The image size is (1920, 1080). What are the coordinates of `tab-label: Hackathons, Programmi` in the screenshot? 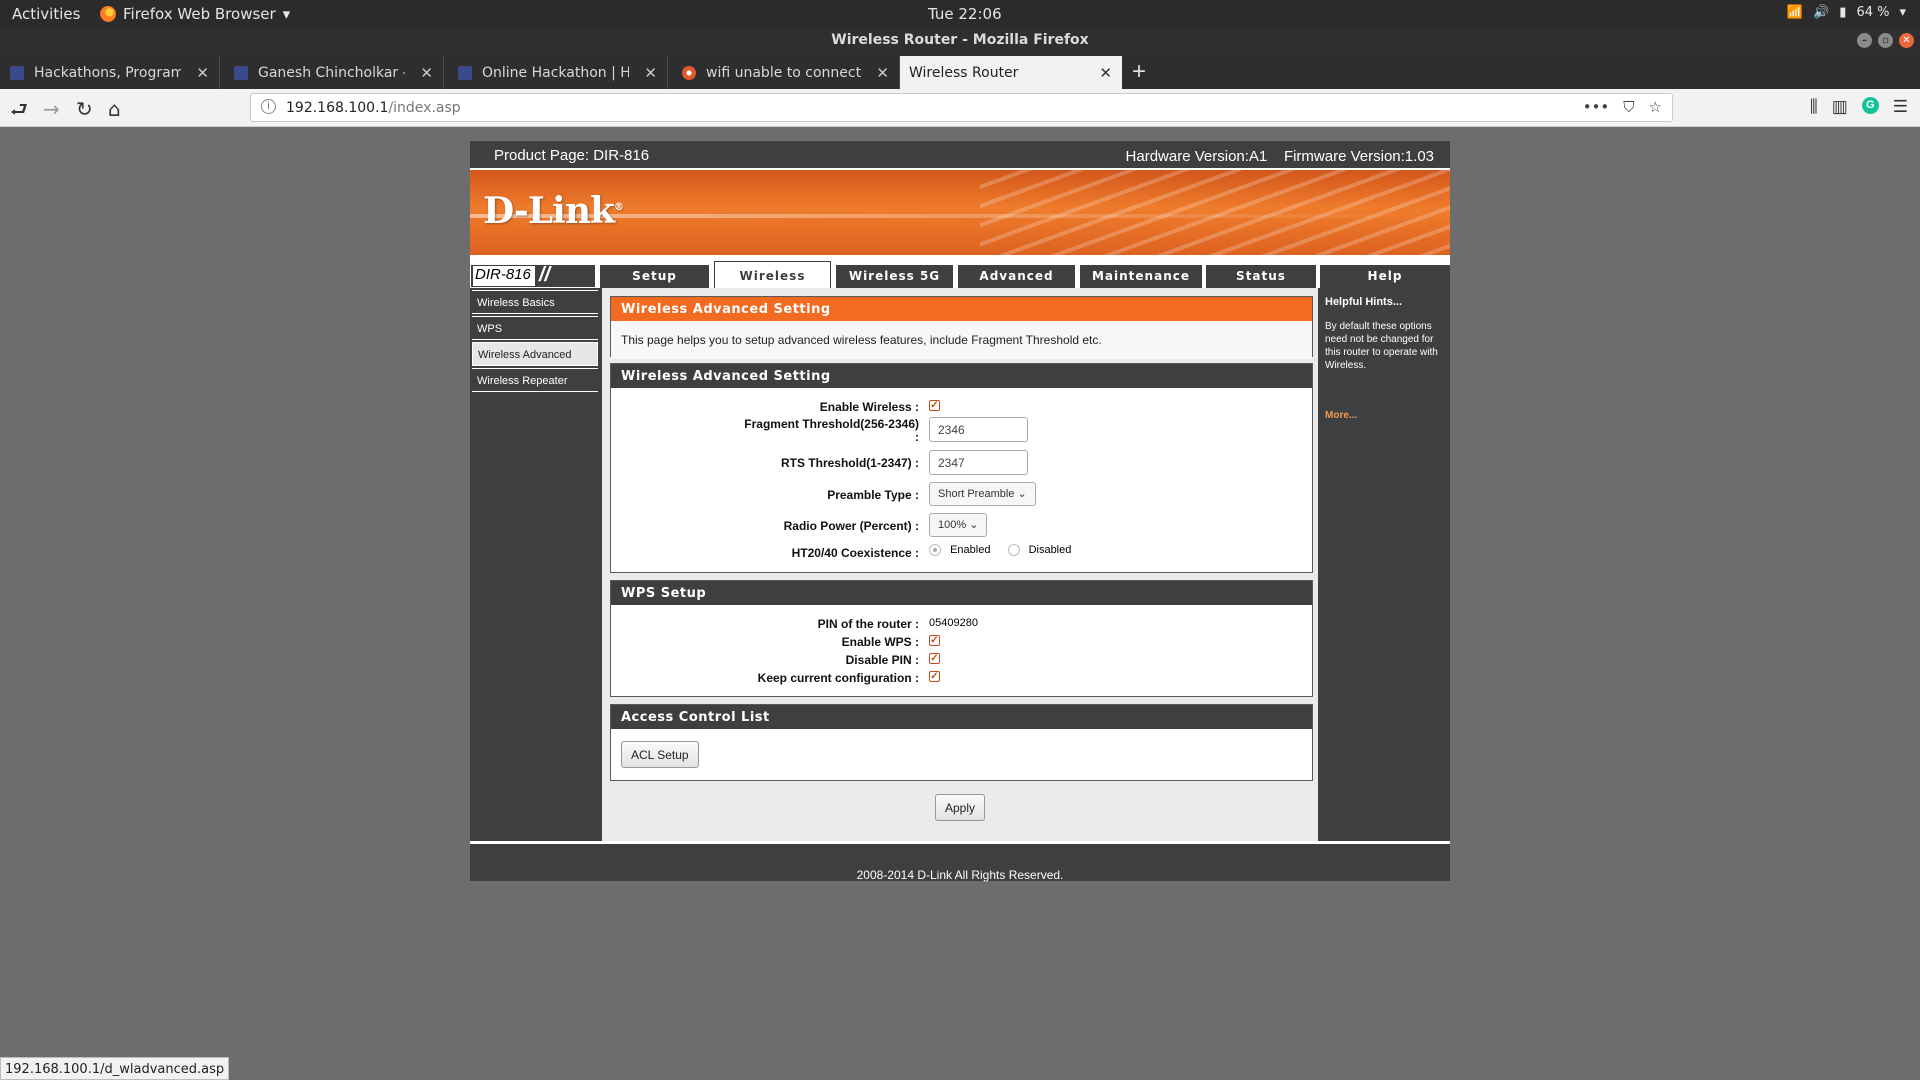 It's located at (107, 73).